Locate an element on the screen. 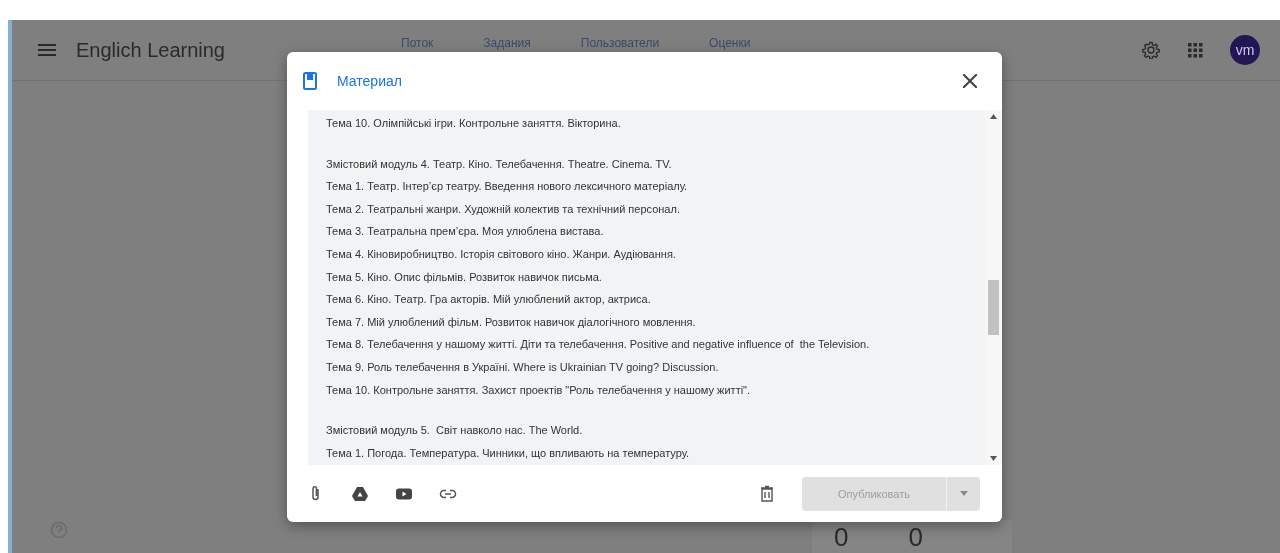  nav-tab: Поток is located at coordinates (417, 43).